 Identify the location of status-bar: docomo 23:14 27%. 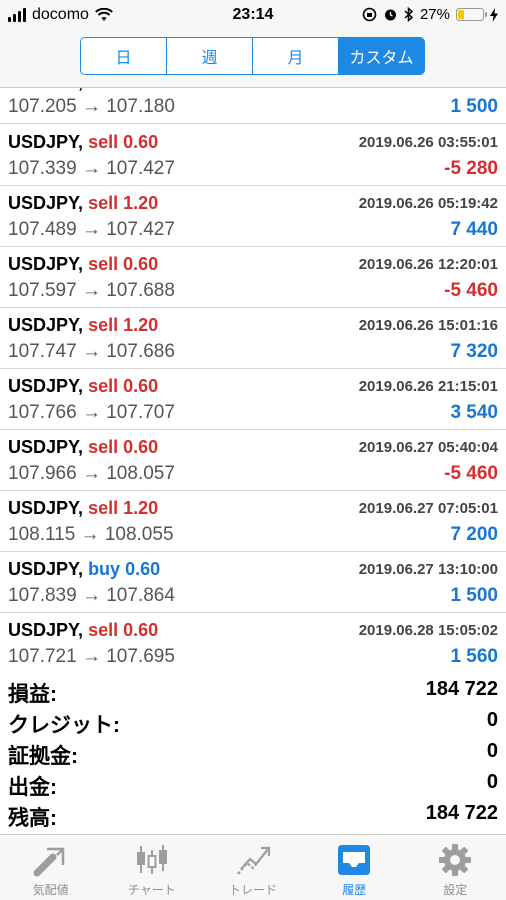
(253, 15).